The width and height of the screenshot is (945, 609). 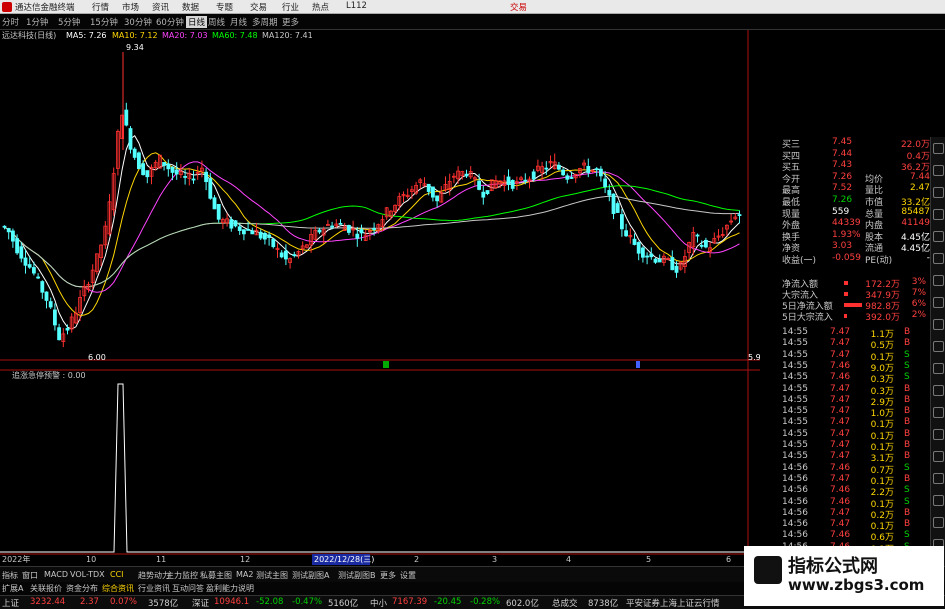 What do you see at coordinates (938, 258) in the screenshot?
I see `right-arrow-icon` at bounding box center [938, 258].